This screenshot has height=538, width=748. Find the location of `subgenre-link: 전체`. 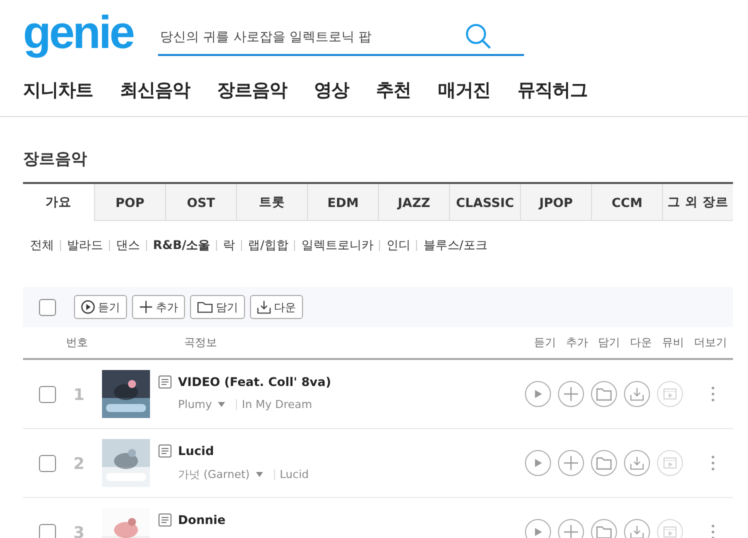

subgenre-link: 전체 is located at coordinates (45, 245).